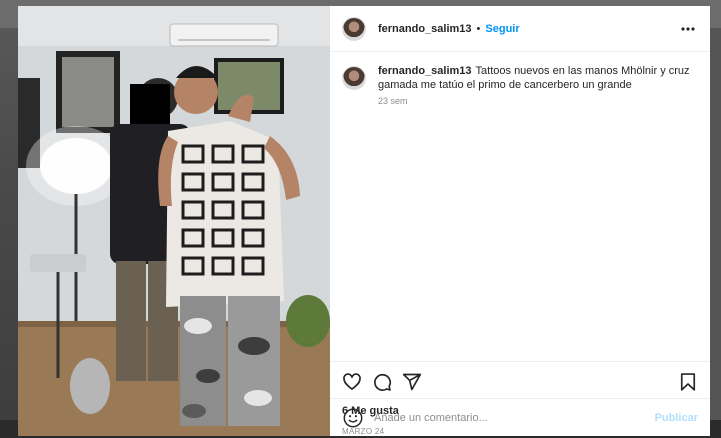 The image size is (721, 438). Describe the element at coordinates (502, 29) in the screenshot. I see `follow-button: Seguir` at that location.